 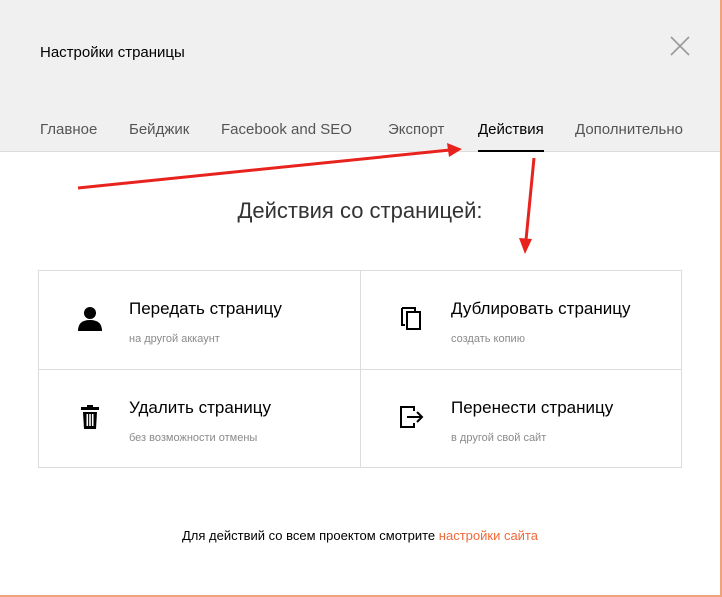 I want to click on page-heading: Действия со страницей:, so click(x=360, y=210).